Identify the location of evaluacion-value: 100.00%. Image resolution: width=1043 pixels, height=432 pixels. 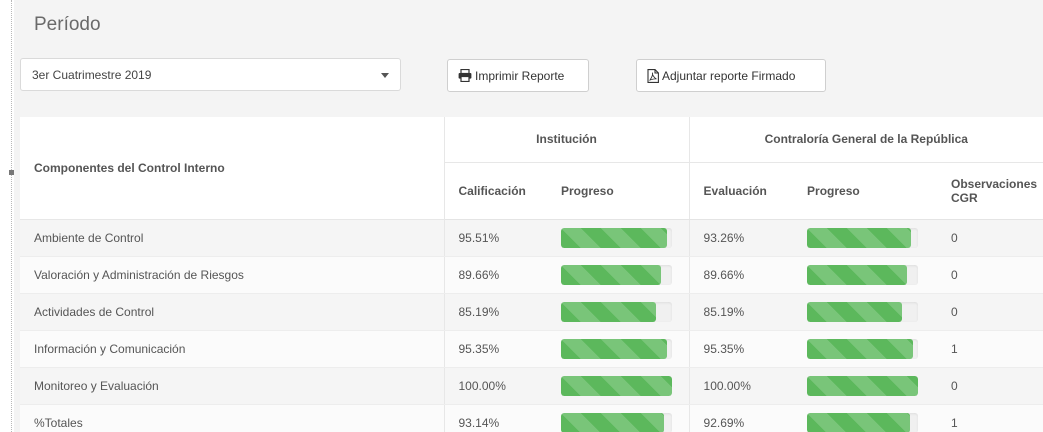
(741, 386).